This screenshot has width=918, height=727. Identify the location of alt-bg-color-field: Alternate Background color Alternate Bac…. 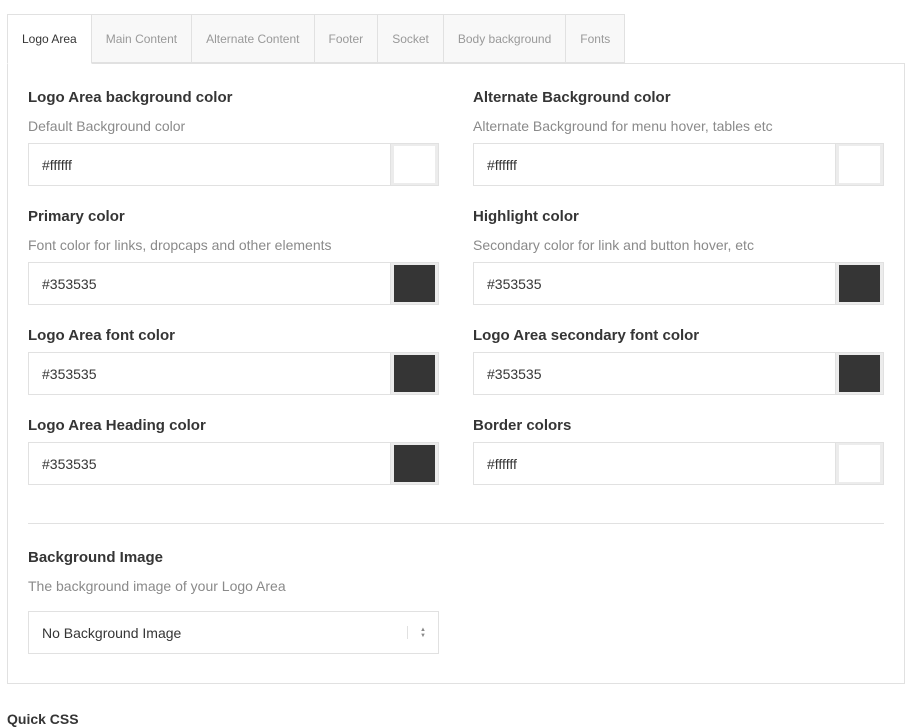
(678, 137).